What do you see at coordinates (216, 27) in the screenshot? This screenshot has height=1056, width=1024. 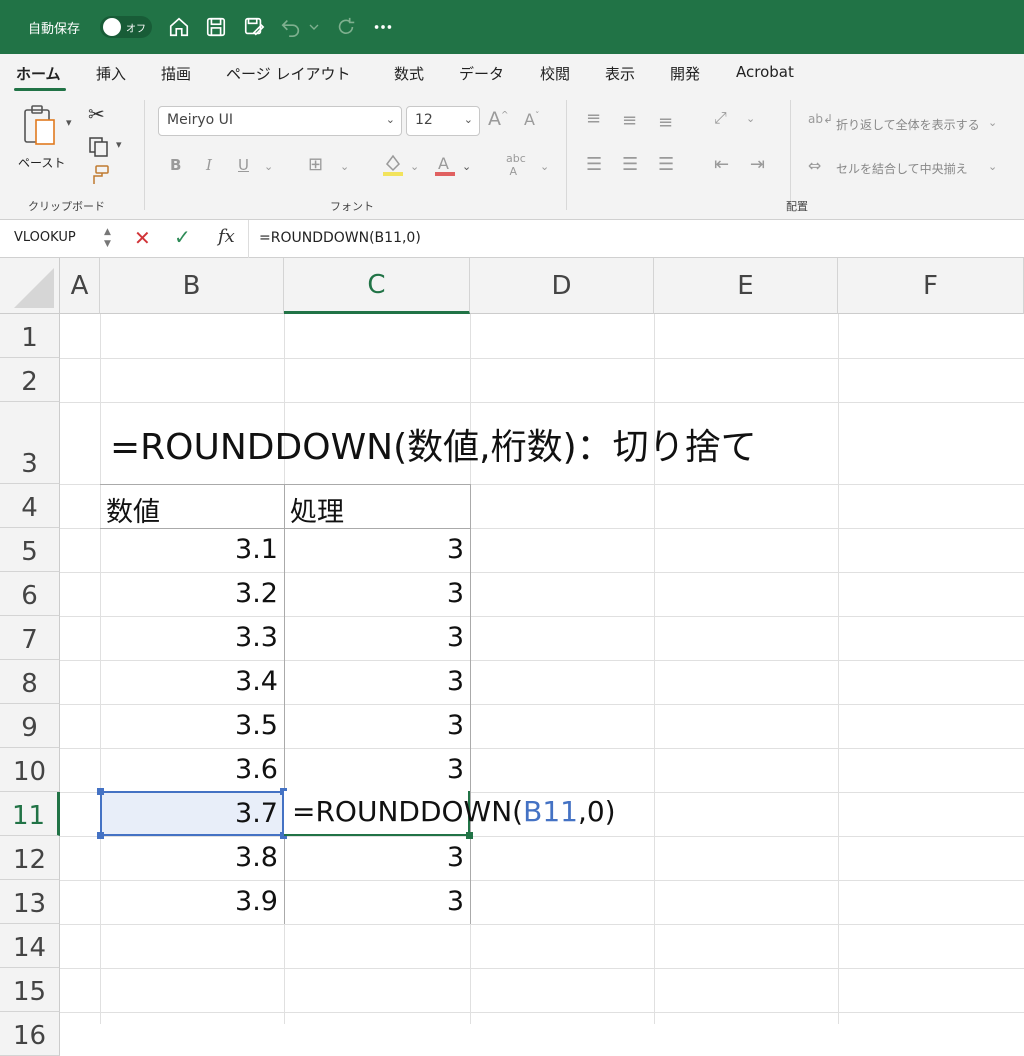 I see `save-icon` at bounding box center [216, 27].